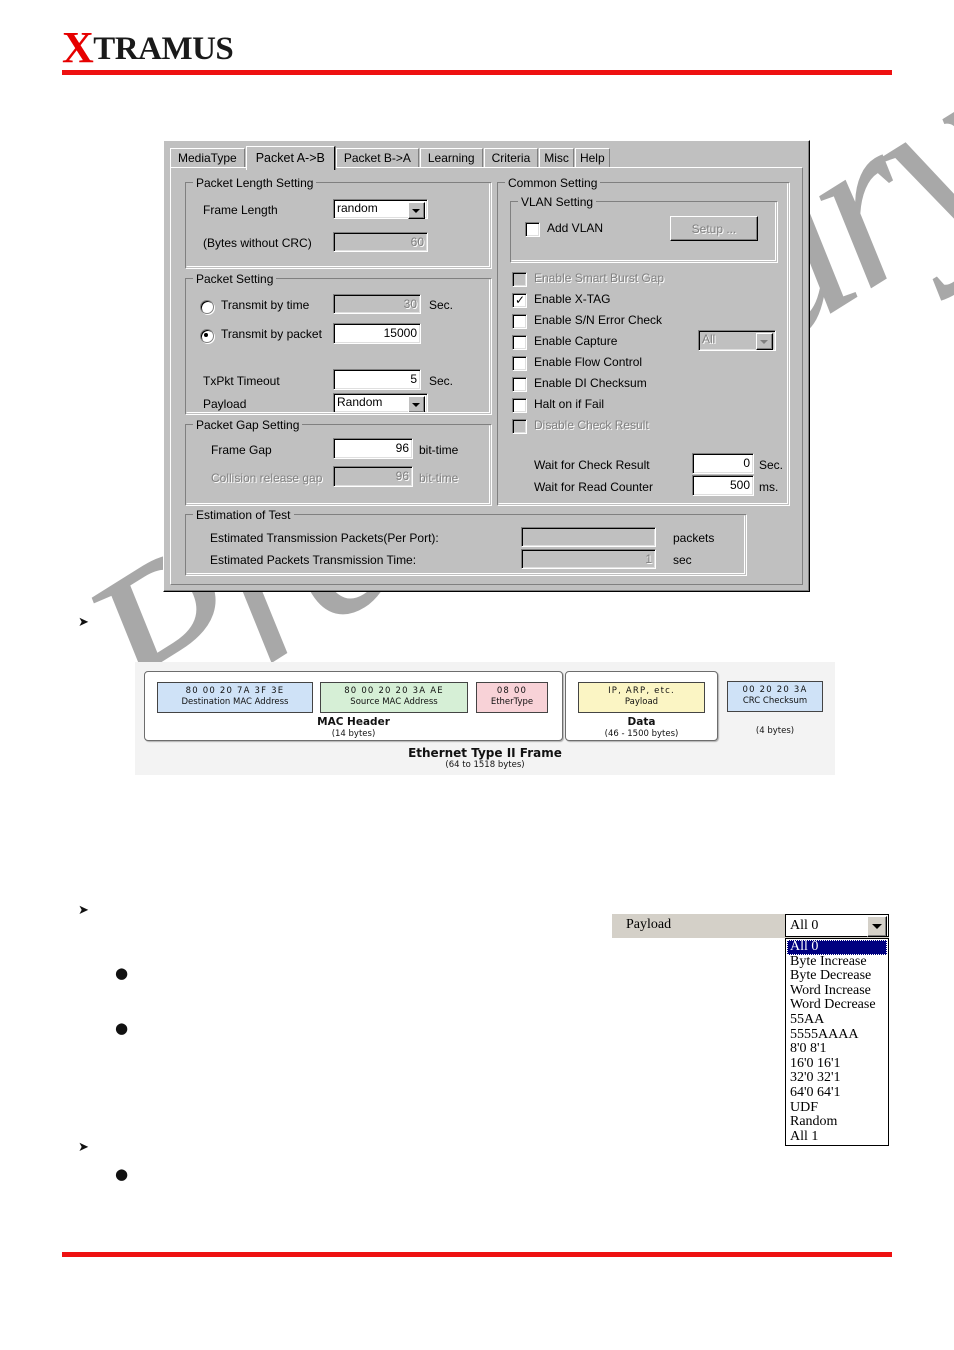 This screenshot has height=1350, width=954. Describe the element at coordinates (837, 1064) in the screenshot. I see `payload-option-16bit: 16'0 16'1` at that location.